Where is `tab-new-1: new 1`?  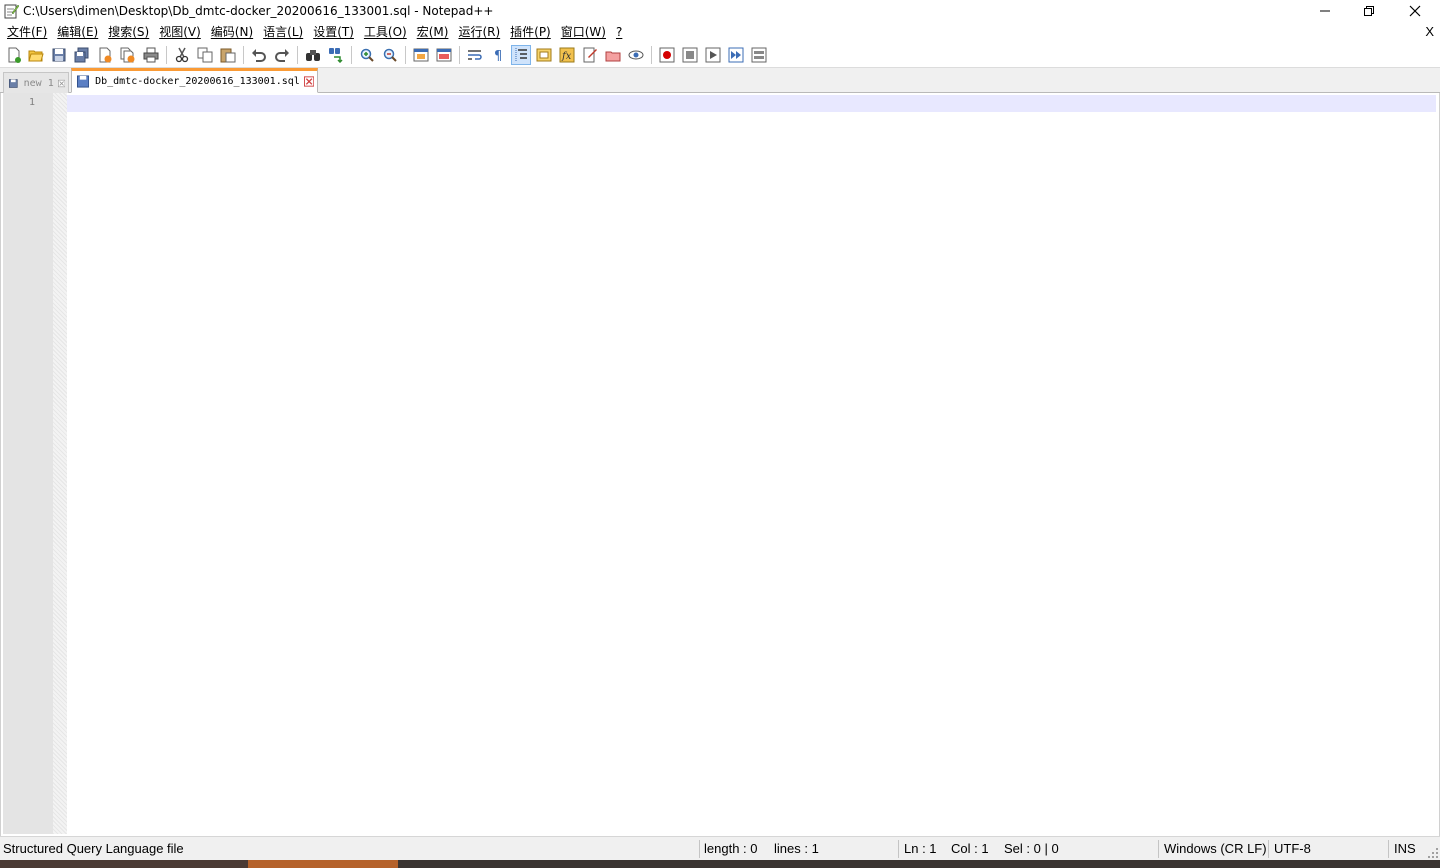
tab-new-1: new 1 is located at coordinates (36, 82).